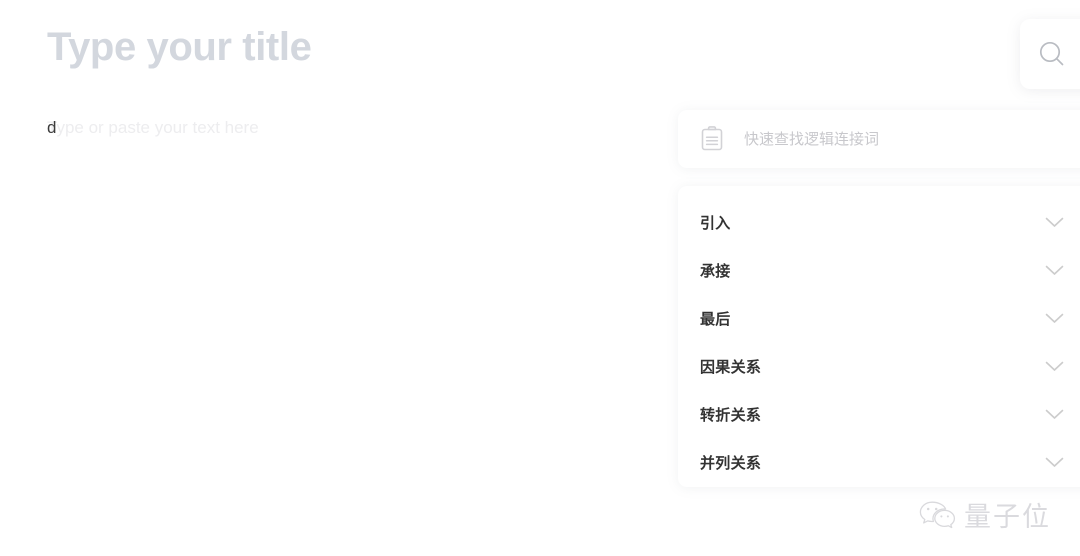  I want to click on search-button, so click(1050, 54).